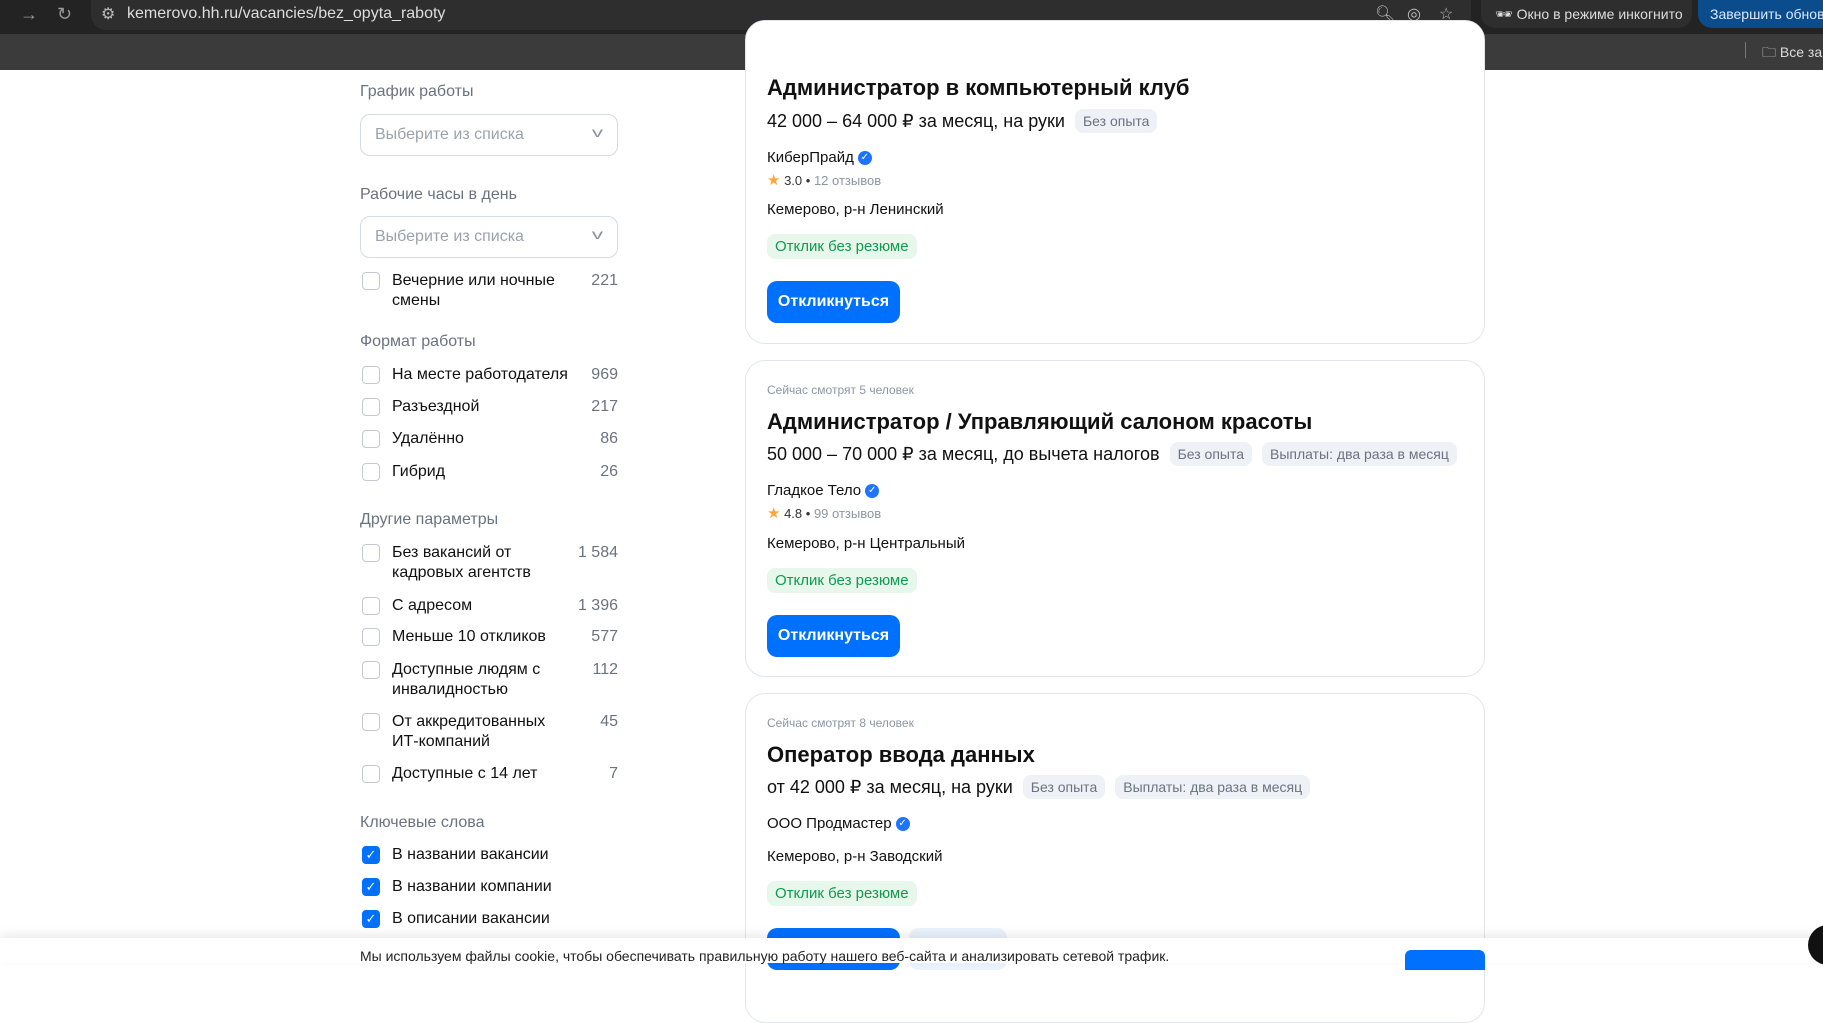 The image size is (1823, 1023). What do you see at coordinates (604, 374) in the screenshot?
I see `option-count: 969` at bounding box center [604, 374].